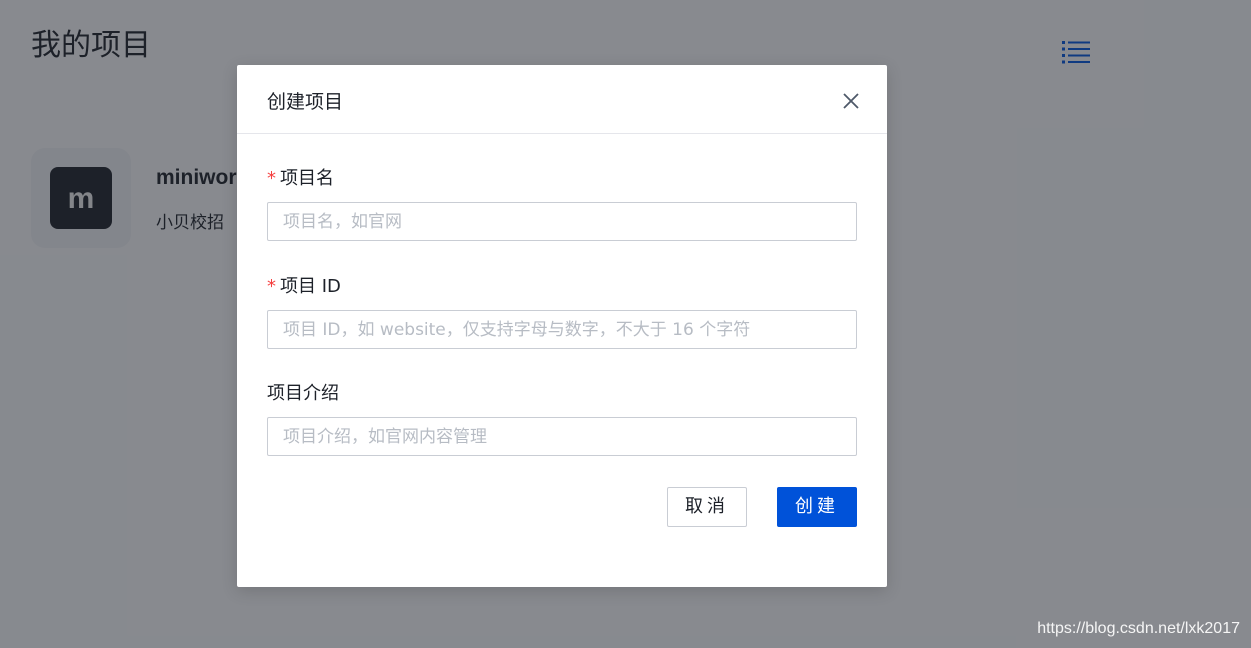 The width and height of the screenshot is (1251, 648). Describe the element at coordinates (851, 101) in the screenshot. I see `close-icon` at that location.